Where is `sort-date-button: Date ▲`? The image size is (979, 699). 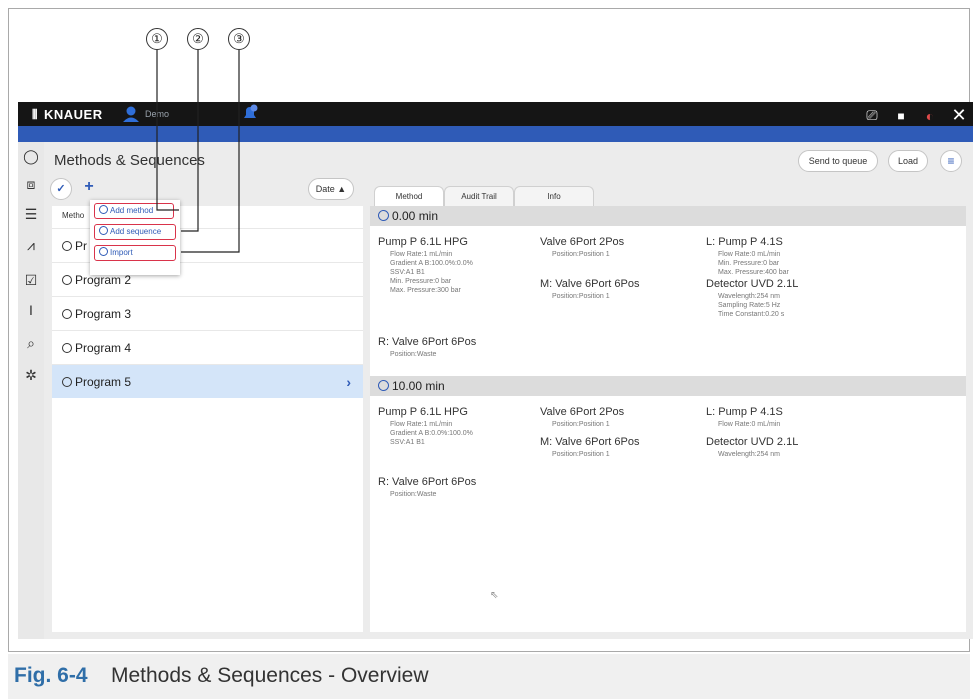
sort-date-button: Date ▲ is located at coordinates (331, 189).